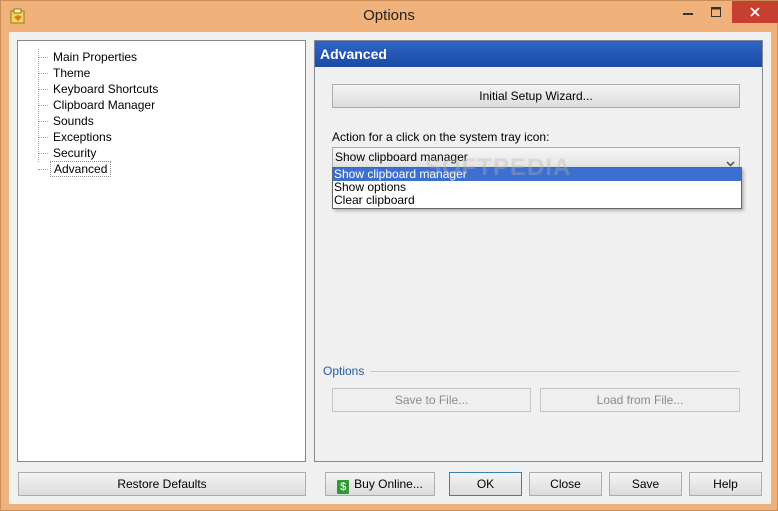  I want to click on tray-action-select: Show clipboard manager, so click(536, 157).